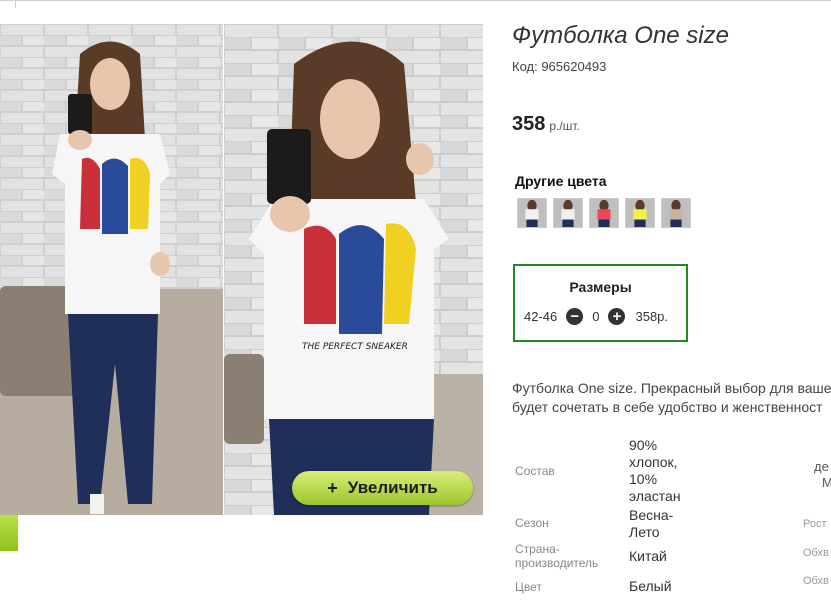  I want to click on property-label: Сезон, so click(532, 523).